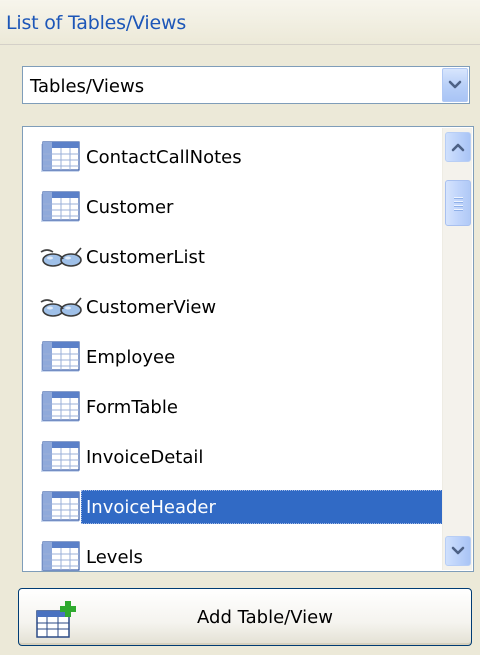 This screenshot has height=655, width=480. I want to click on list-item-label: CustomerList, so click(145, 257).